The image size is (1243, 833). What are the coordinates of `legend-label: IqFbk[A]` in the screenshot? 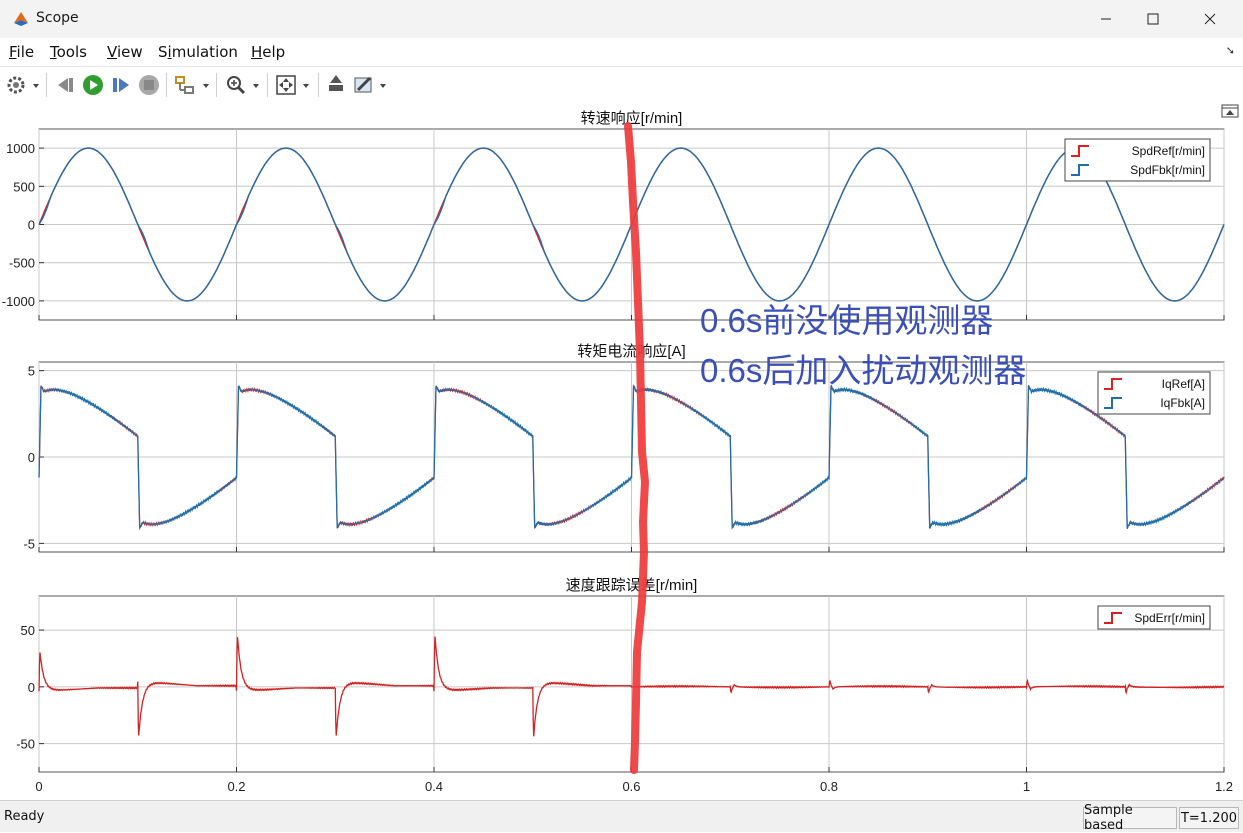 It's located at (1182, 403).